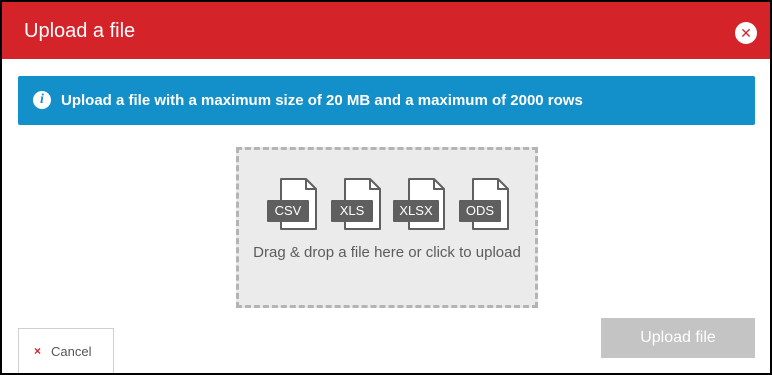 This screenshot has width=772, height=375. I want to click on close-button: ✕, so click(746, 33).